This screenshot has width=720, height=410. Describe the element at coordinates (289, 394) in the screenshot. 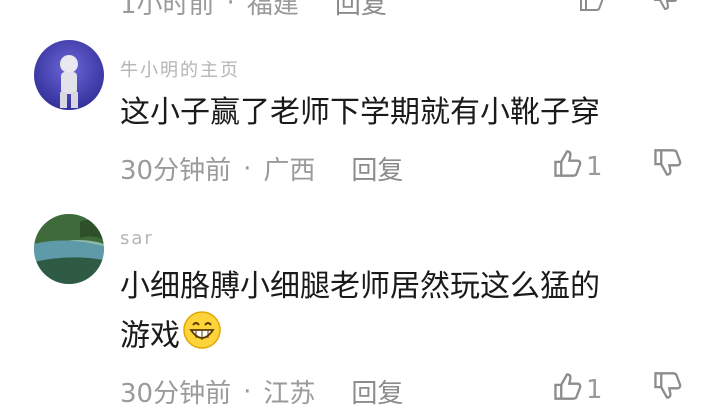

I see `comment-location: 江苏` at that location.